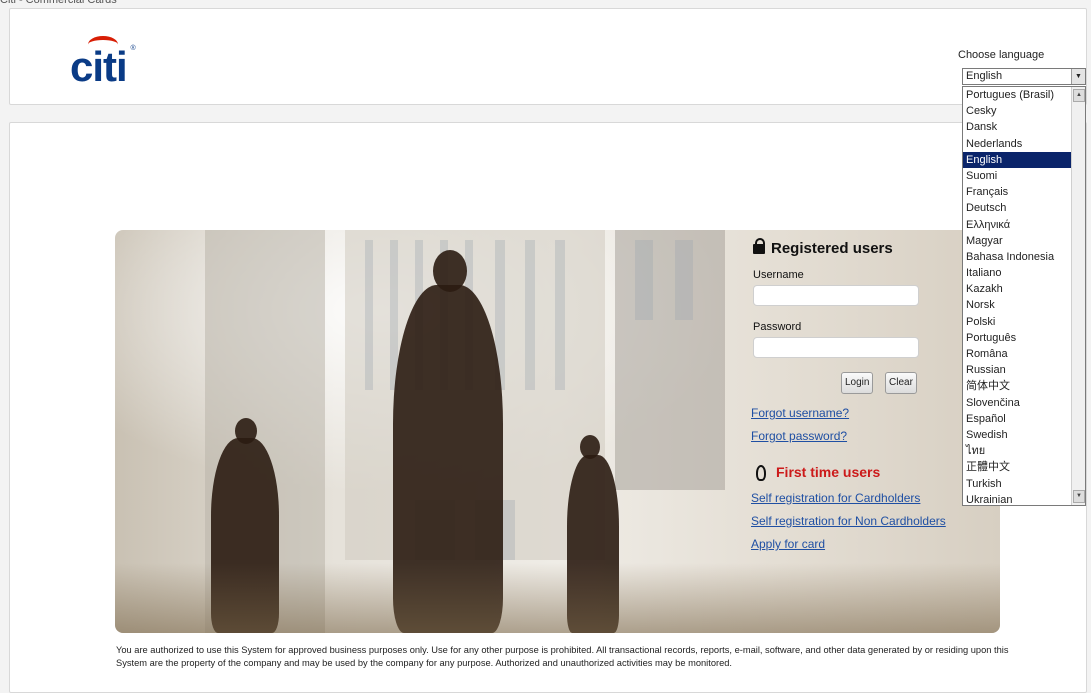  I want to click on language-option: 正體中文, so click(1018, 467).